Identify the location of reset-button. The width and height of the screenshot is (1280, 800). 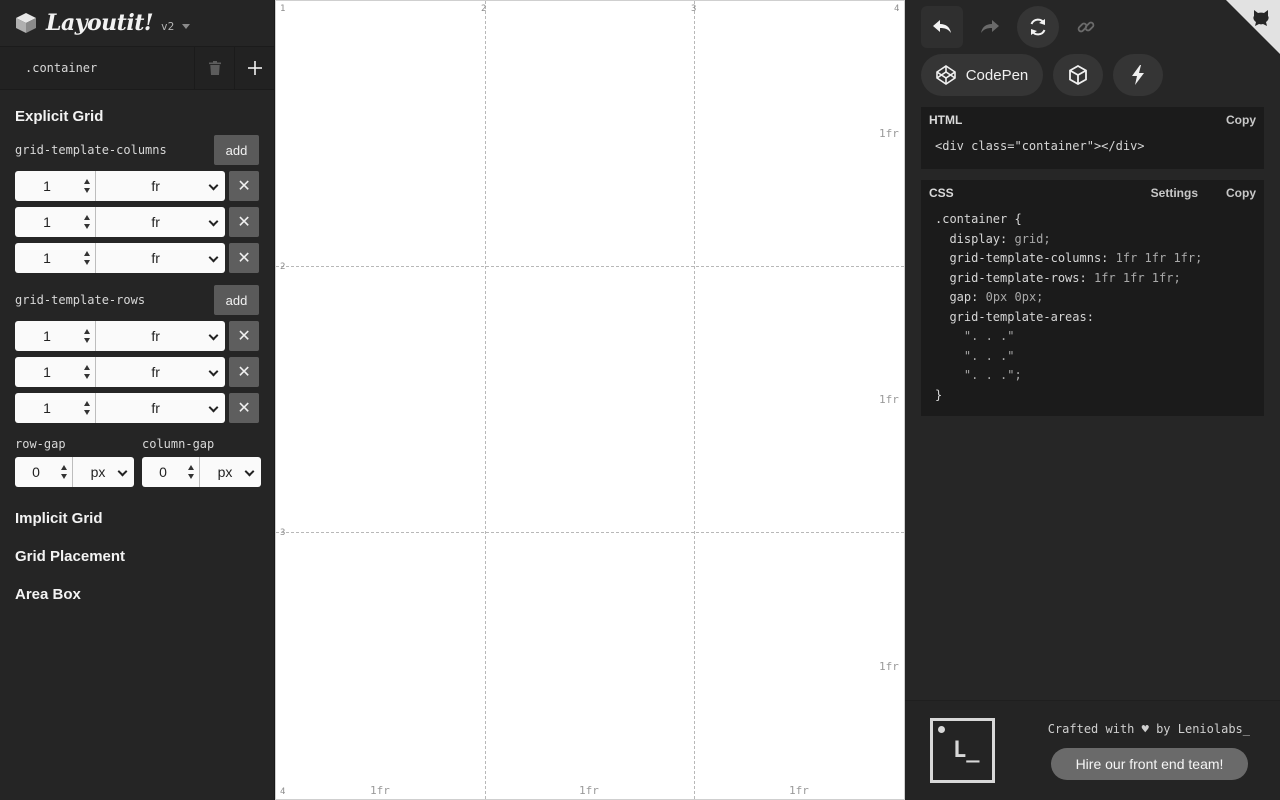
(1038, 27).